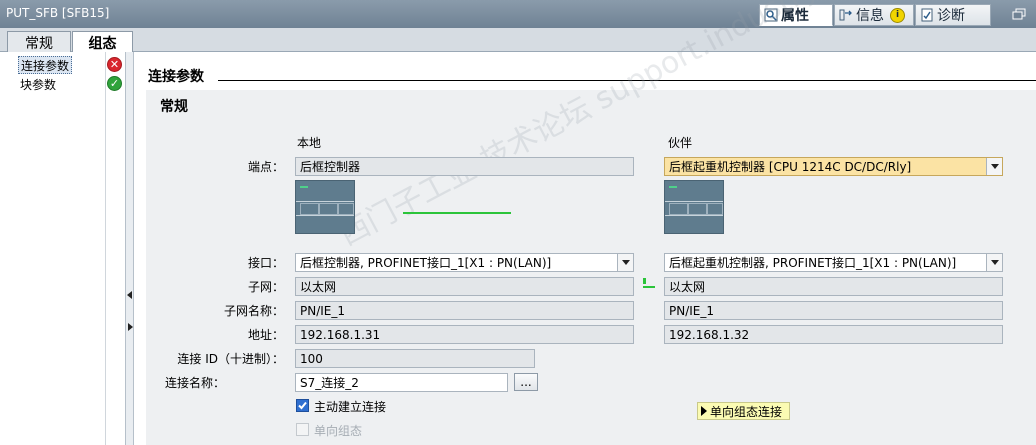  Describe the element at coordinates (309, 143) in the screenshot. I see `local-column-header: 本地` at that location.